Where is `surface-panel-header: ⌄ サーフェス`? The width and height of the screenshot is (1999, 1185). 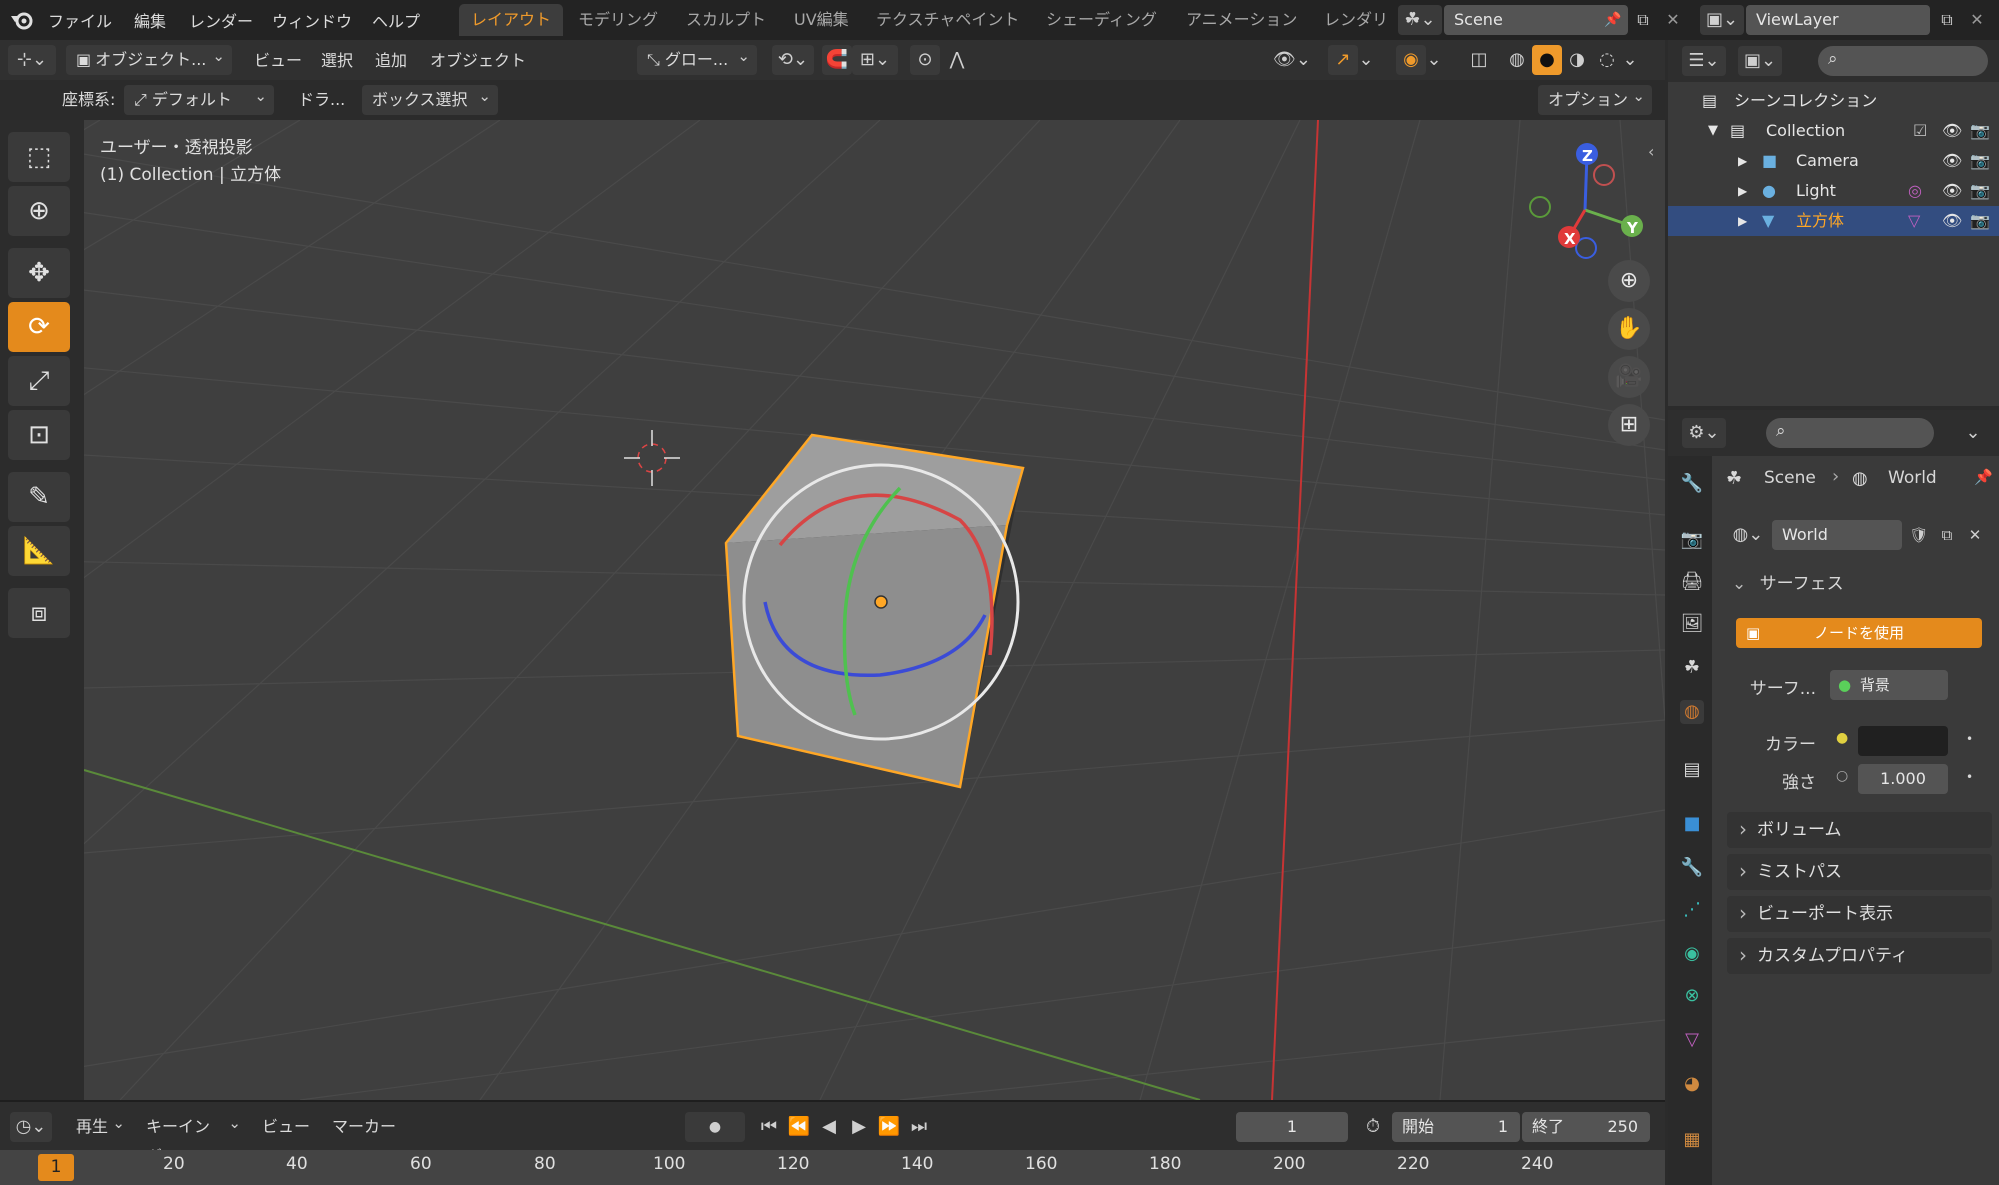
surface-panel-header: ⌄ サーフェス is located at coordinates (1859, 584).